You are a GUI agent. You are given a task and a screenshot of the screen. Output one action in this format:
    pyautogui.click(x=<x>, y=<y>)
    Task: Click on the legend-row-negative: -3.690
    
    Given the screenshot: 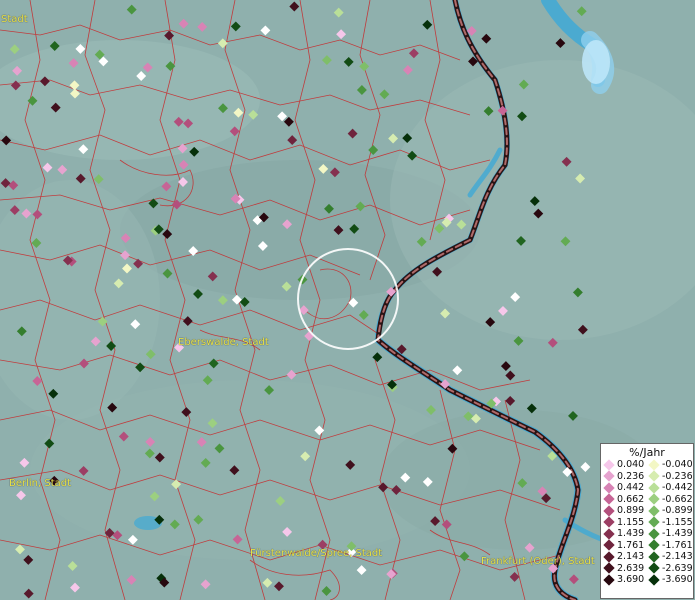 What is the action you would take?
    pyautogui.click(x=670, y=580)
    